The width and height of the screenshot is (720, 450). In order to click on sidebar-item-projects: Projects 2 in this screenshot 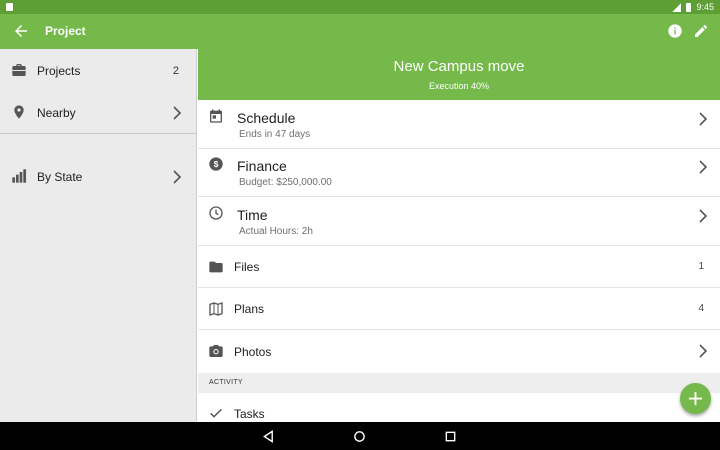, I will do `click(98, 71)`.